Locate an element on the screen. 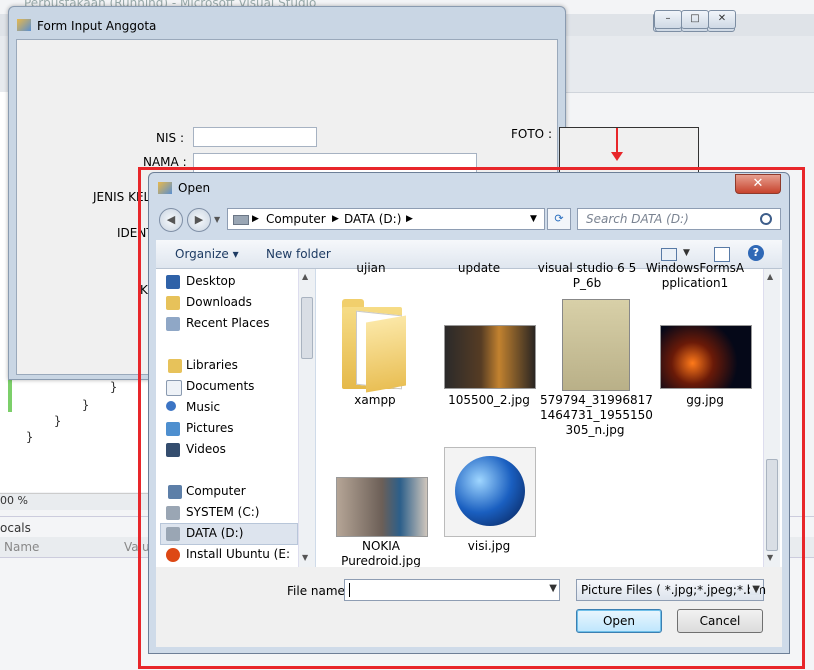  forward-arrow-icon: ▶ is located at coordinates (199, 220).